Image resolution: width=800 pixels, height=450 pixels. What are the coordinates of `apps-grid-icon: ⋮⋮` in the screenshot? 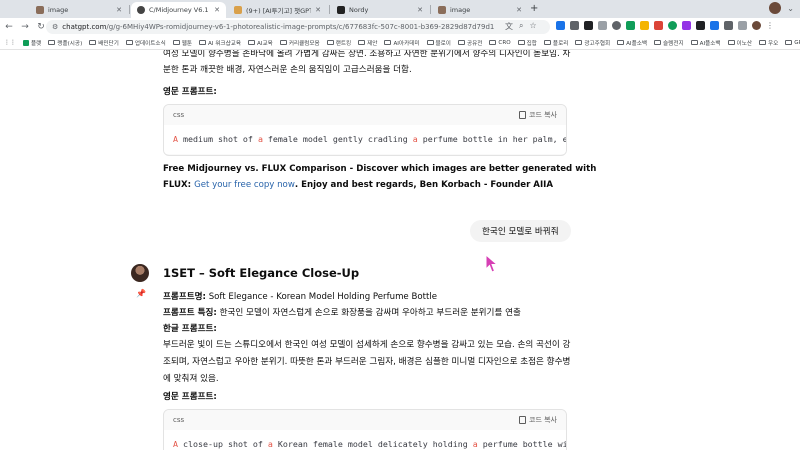 It's located at (10, 42).